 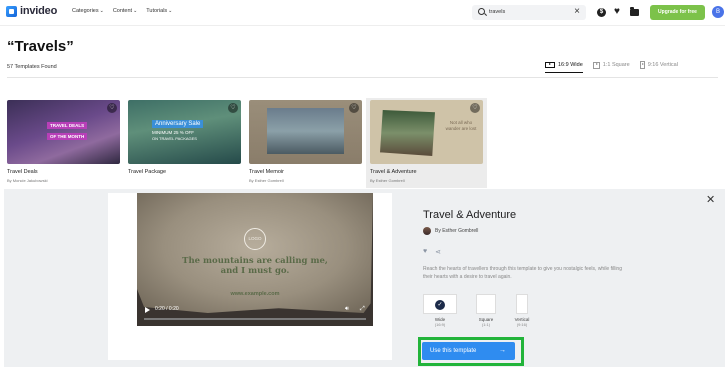 I want to click on vertical-format-box, so click(x=522, y=304).